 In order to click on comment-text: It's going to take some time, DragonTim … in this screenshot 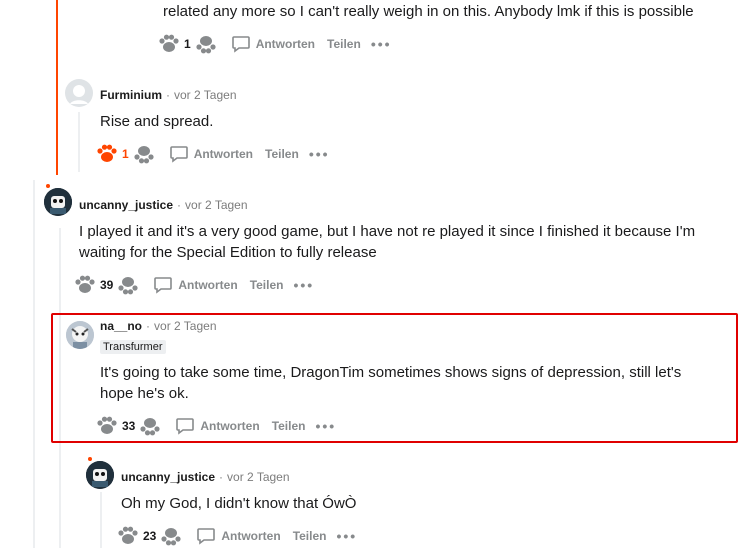, I will do `click(391, 383)`.